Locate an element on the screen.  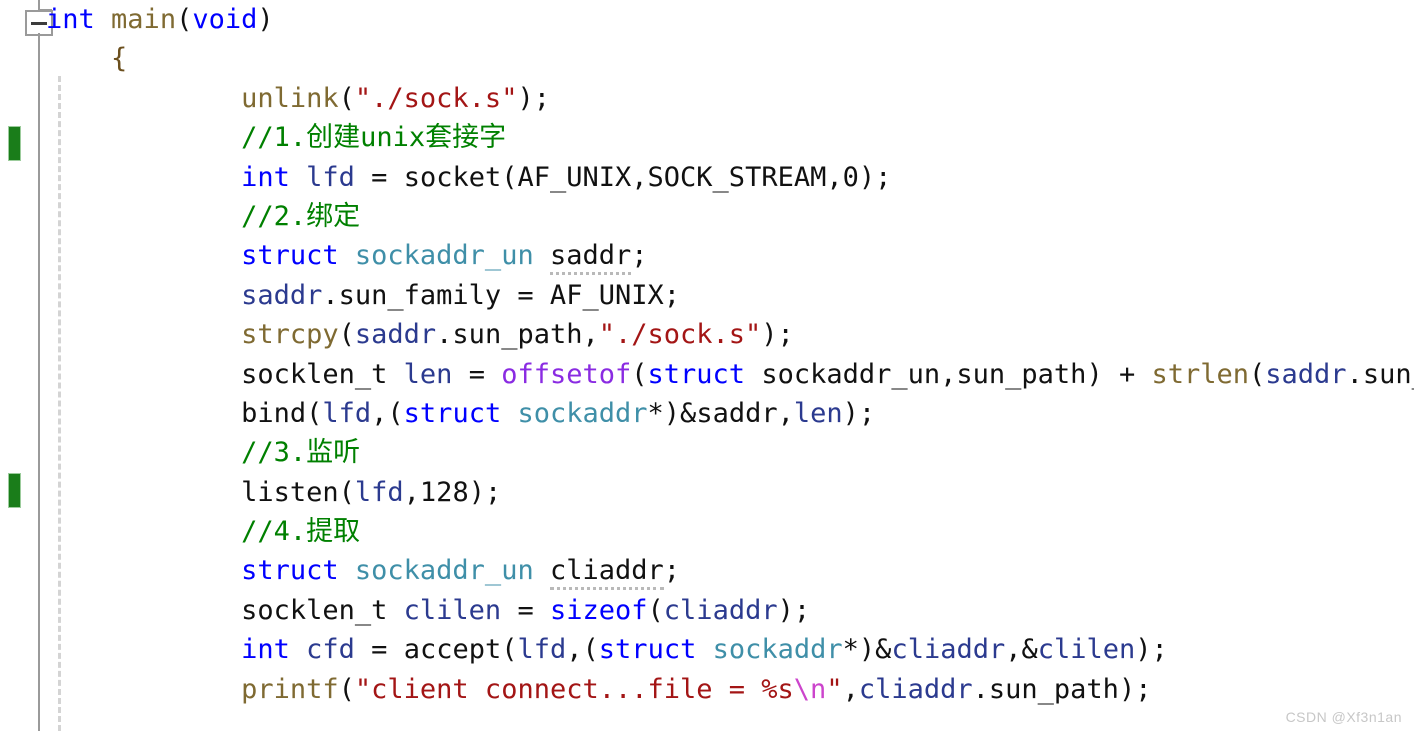
code-line: socklen_t clilen = sizeof(cliaddr); is located at coordinates (707, 610).